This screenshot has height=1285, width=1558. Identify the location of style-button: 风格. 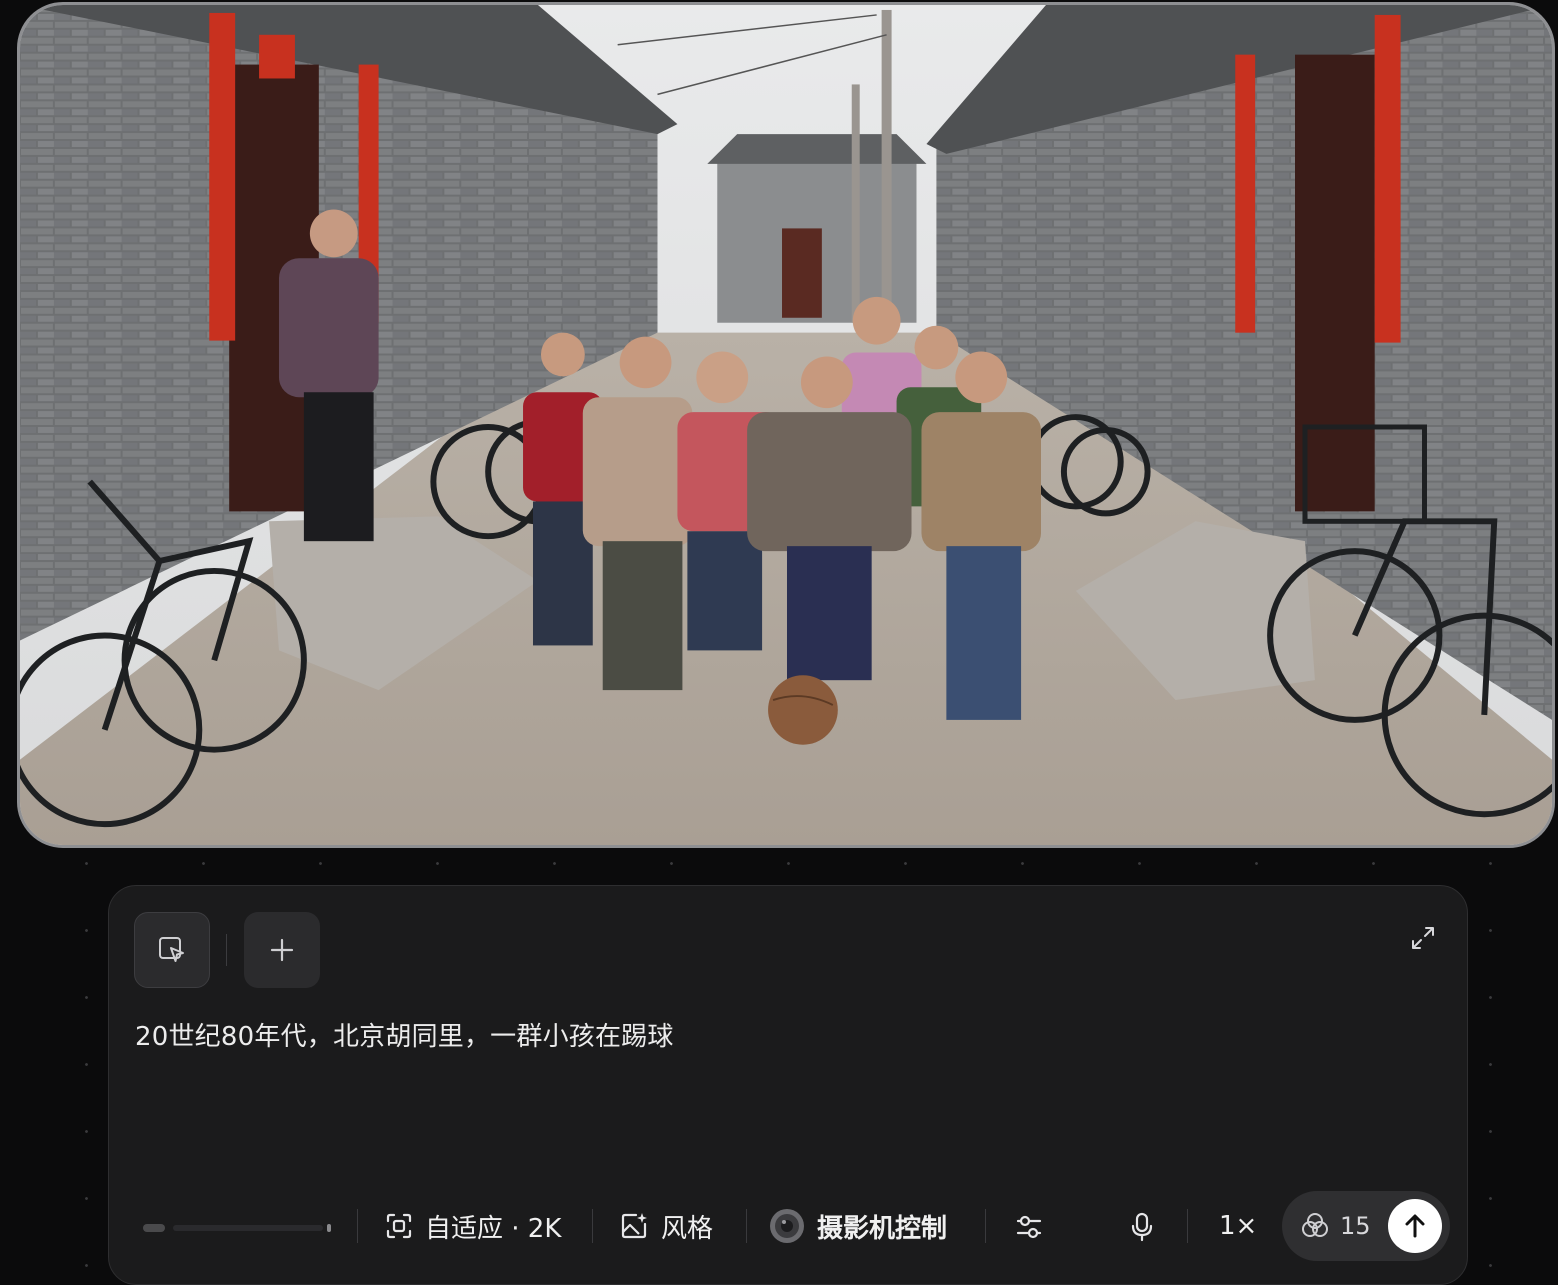
(666, 1226).